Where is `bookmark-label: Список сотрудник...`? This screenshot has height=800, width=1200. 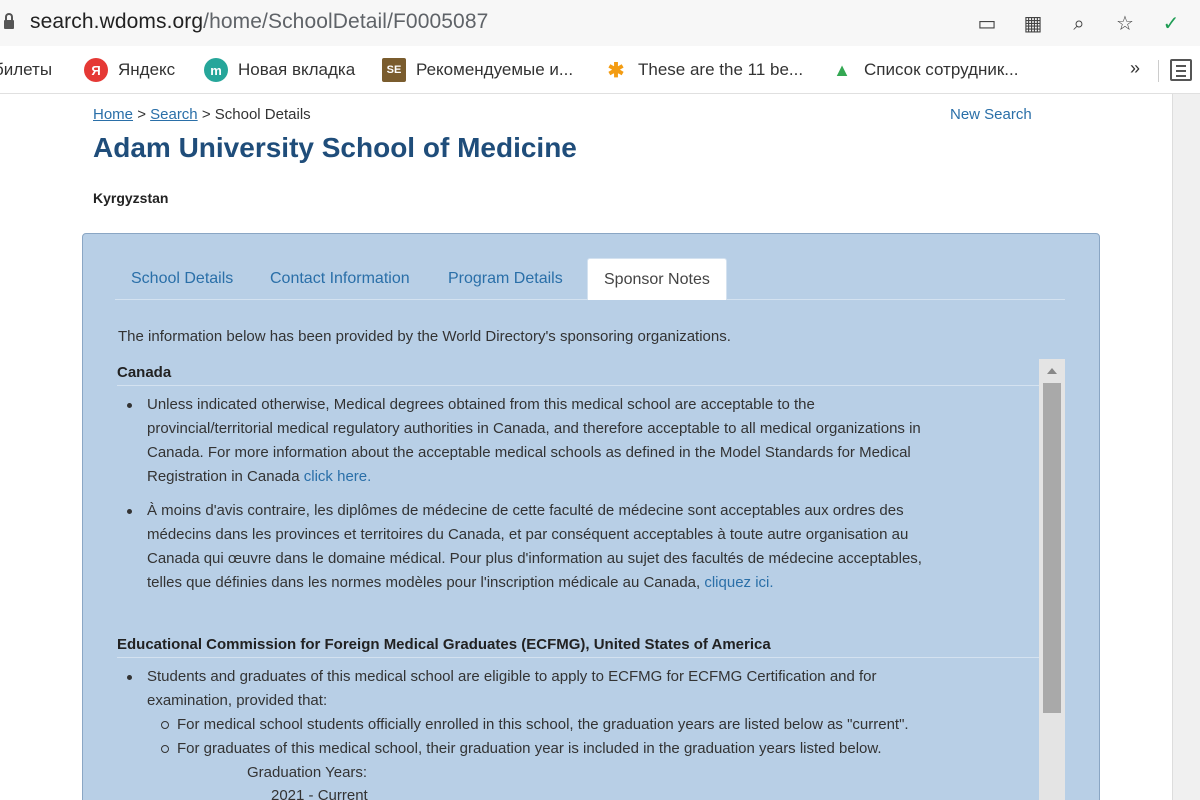 bookmark-label: Список сотрудник... is located at coordinates (941, 69).